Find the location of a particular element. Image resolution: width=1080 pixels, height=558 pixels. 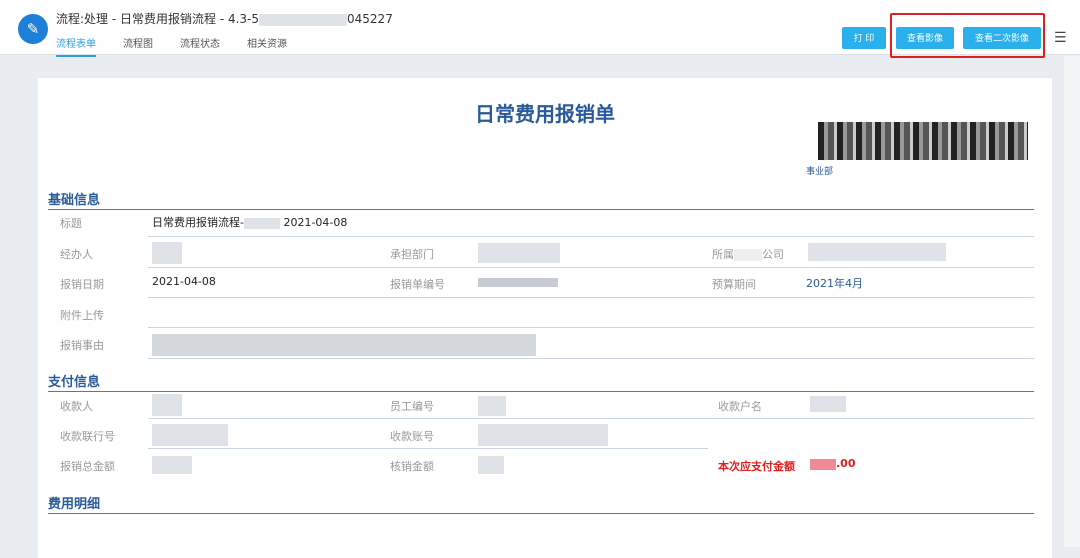

dept-field-label: 承担部门 is located at coordinates (412, 254).